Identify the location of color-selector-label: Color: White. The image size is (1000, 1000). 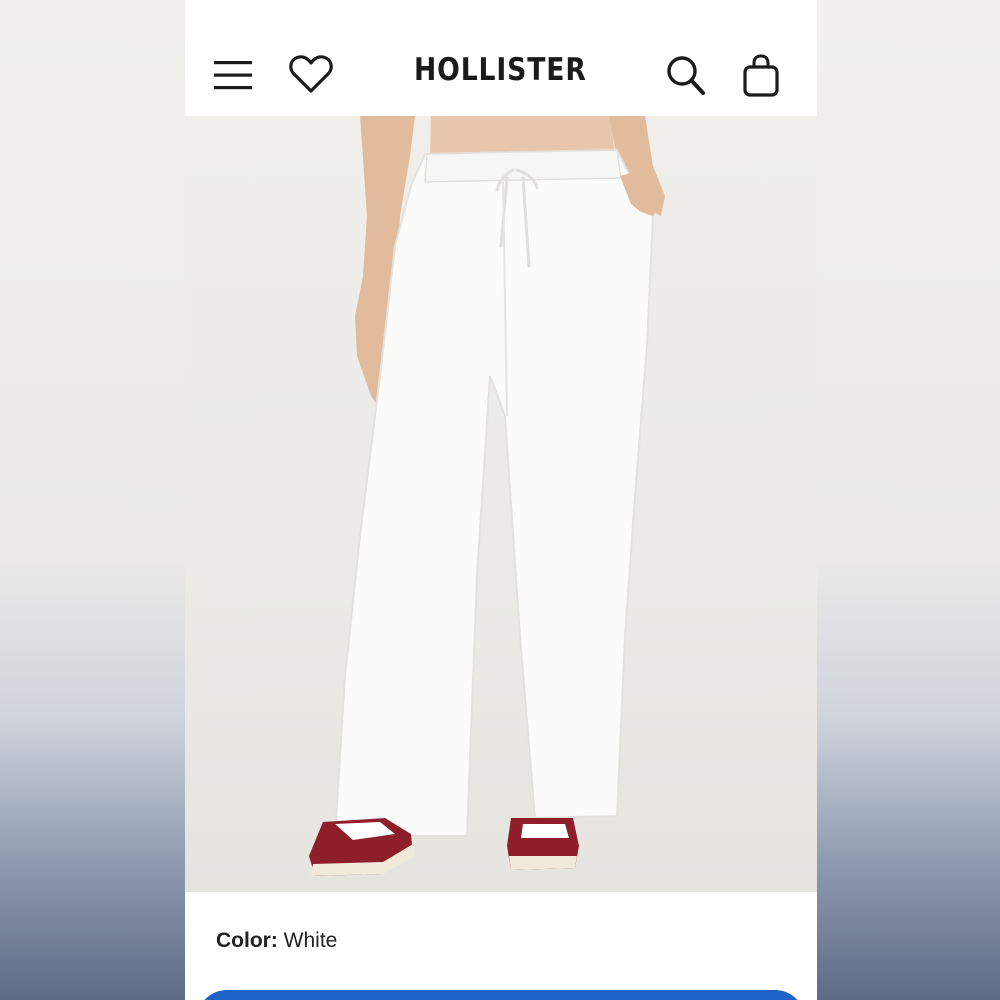
(276, 941).